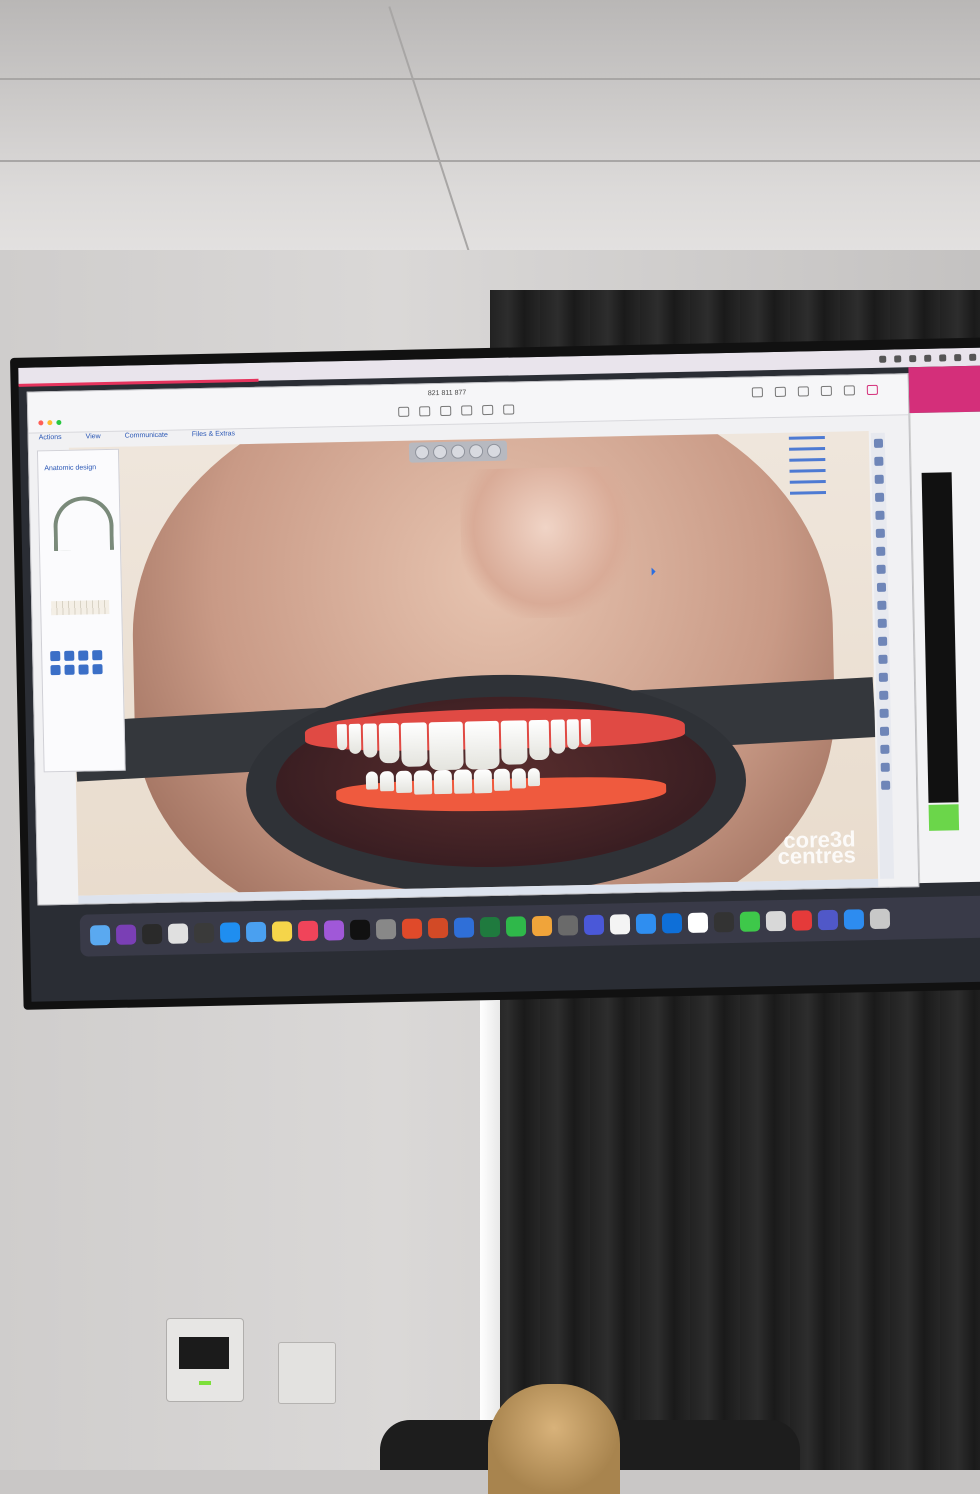 The image size is (980, 1494). I want to click on anydesk-icon, so click(802, 920).